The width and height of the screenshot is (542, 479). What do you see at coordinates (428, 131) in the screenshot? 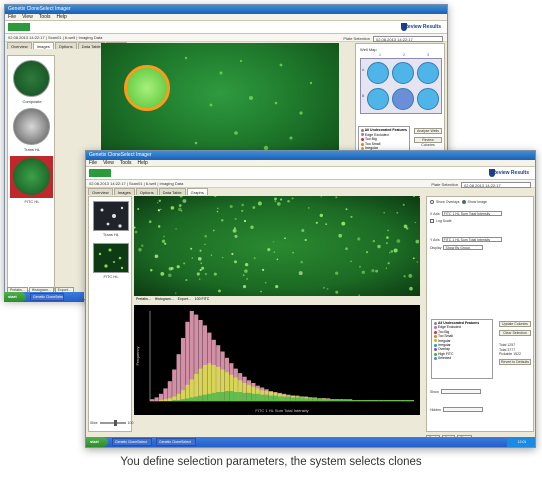
I see `analyse-wells-button: Analyse Wells` at bounding box center [428, 131].